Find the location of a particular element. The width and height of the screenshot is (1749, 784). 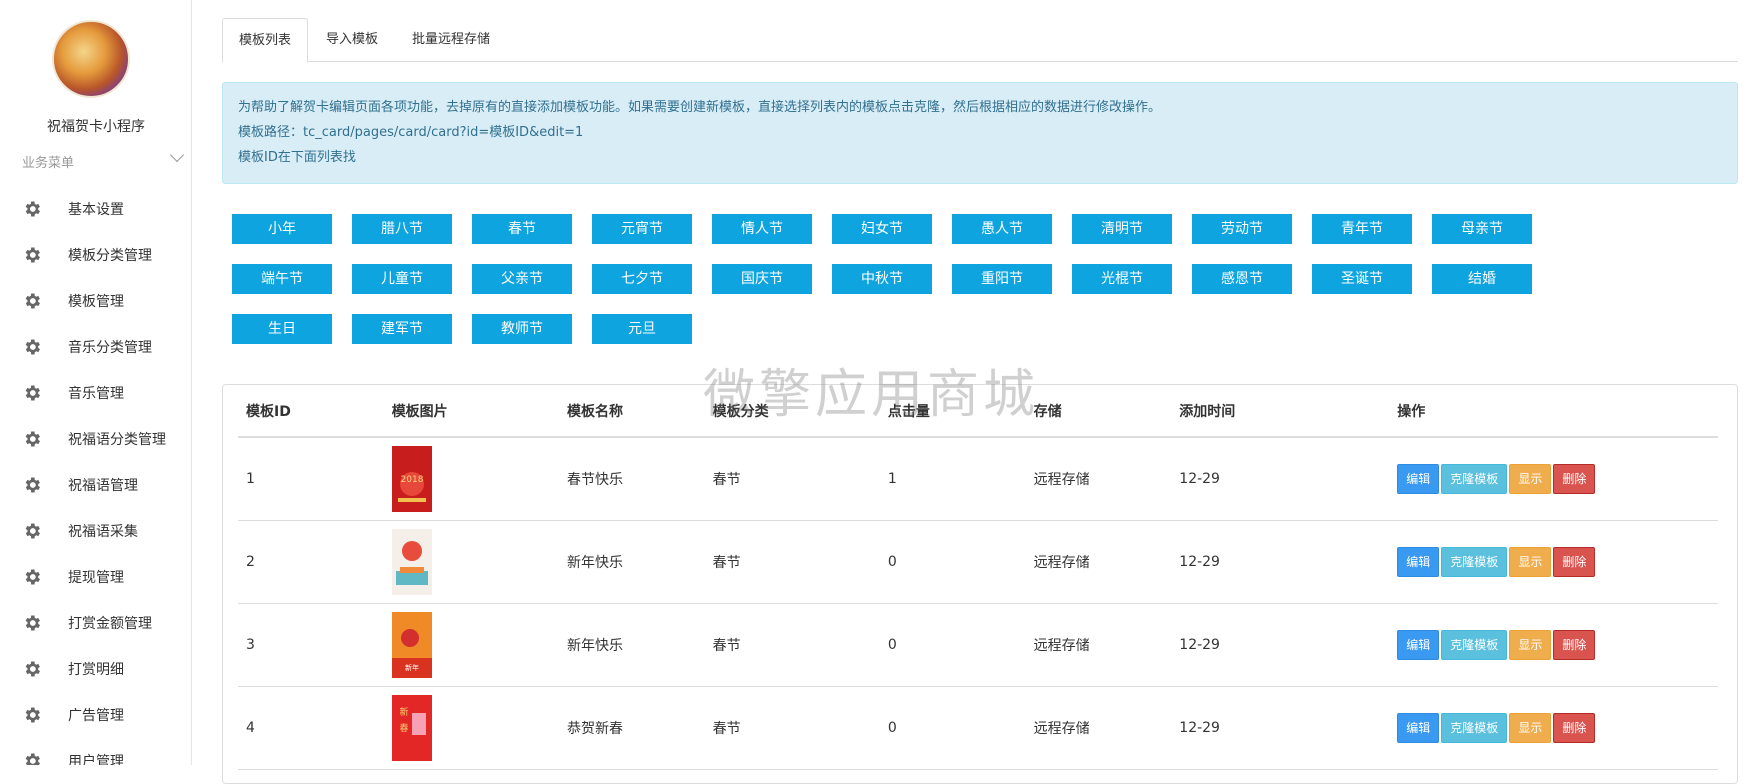

category-button: 生日 is located at coordinates (282, 329).